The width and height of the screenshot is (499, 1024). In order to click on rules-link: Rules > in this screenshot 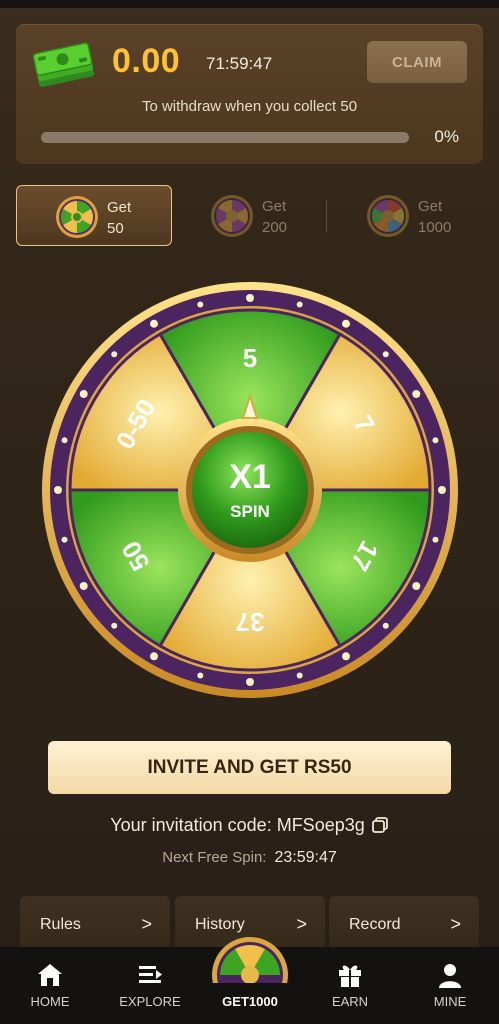, I will do `click(95, 923)`.